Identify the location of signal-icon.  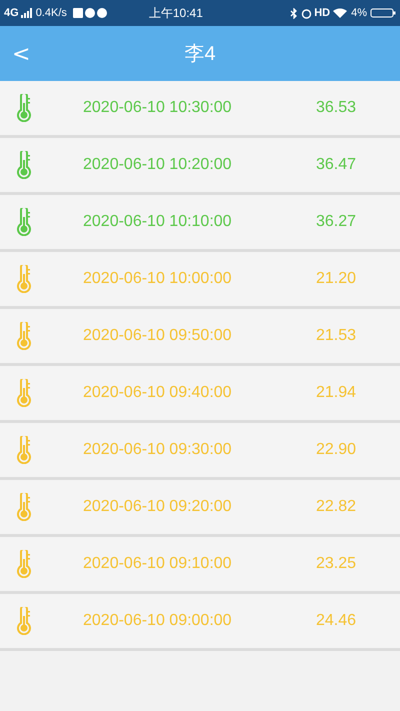
(26, 13).